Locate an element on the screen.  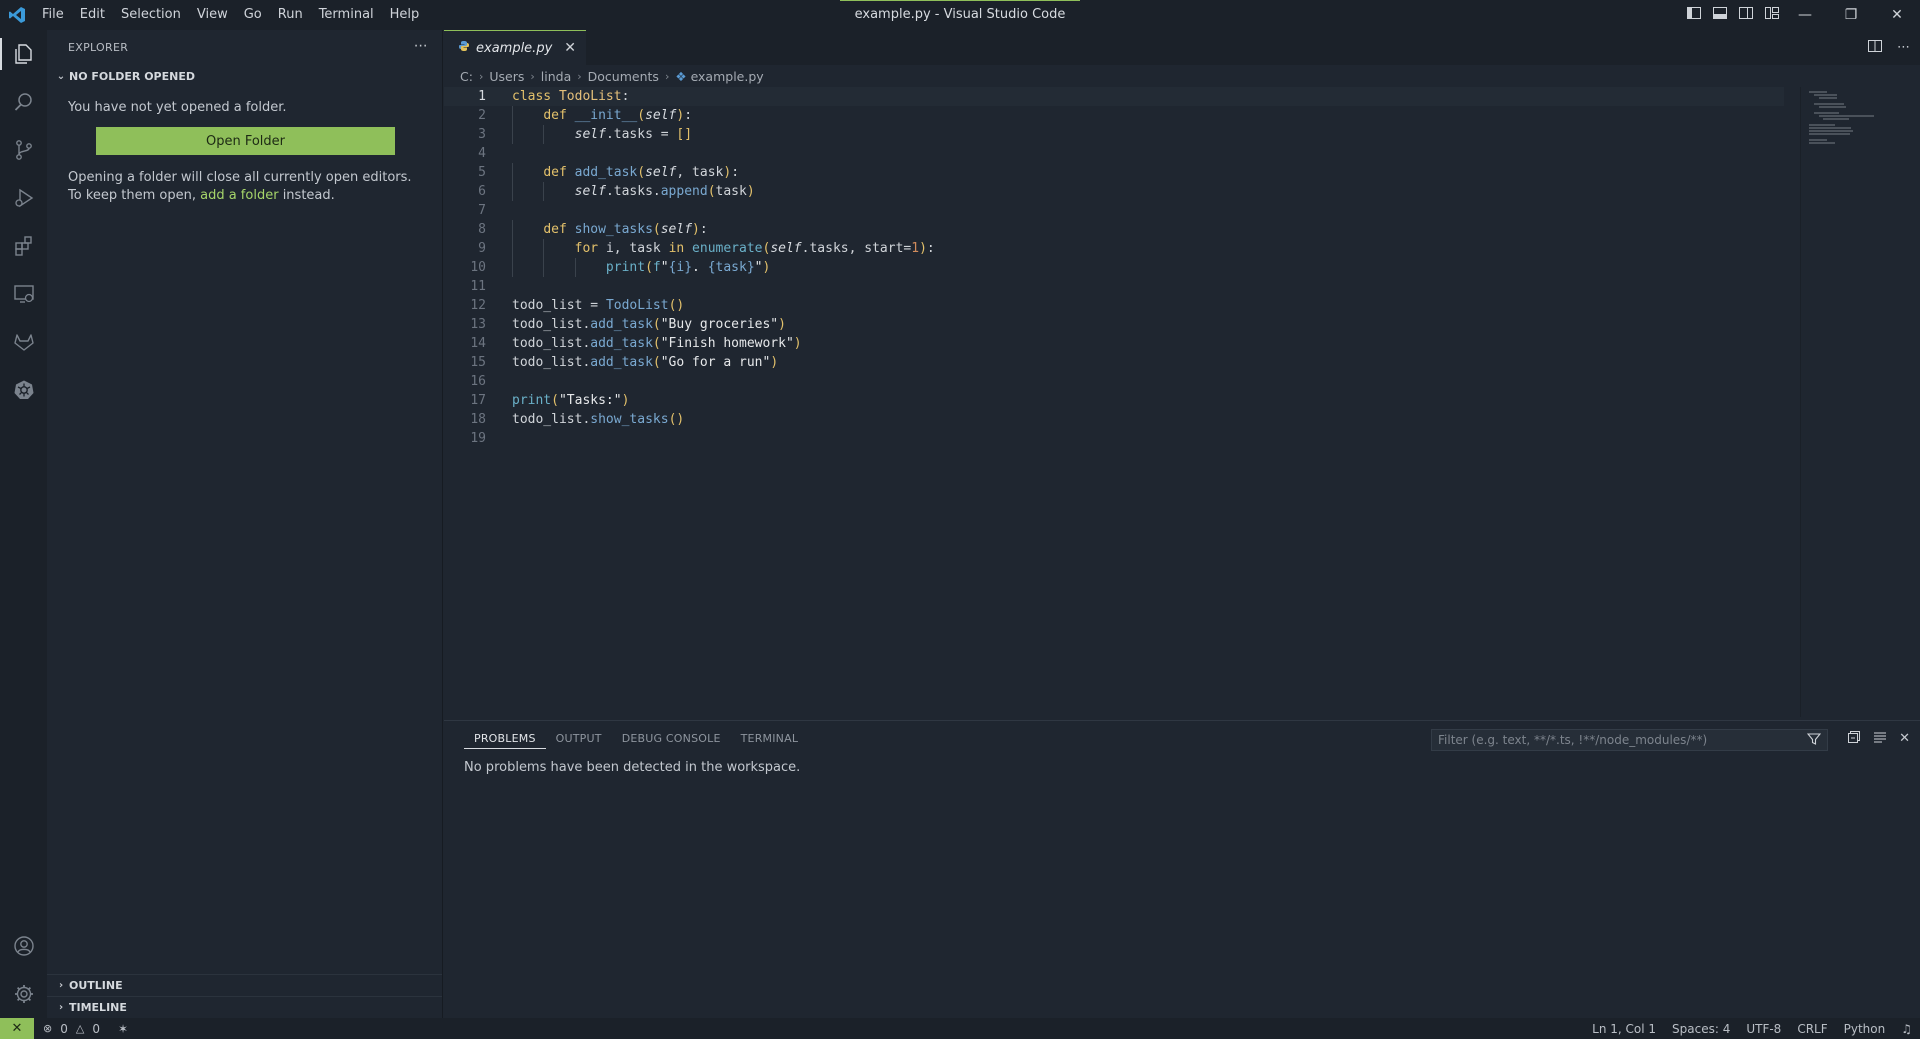
code-line: 14 todo_list.add_task("Finish homework") is located at coordinates (1114, 343).